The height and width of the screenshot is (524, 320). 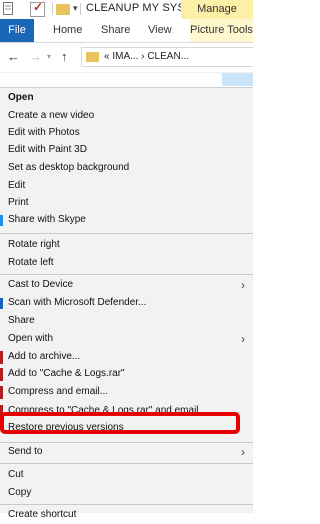 What do you see at coordinates (126, 339) in the screenshot?
I see `menu-item-open-with: Open with ›` at bounding box center [126, 339].